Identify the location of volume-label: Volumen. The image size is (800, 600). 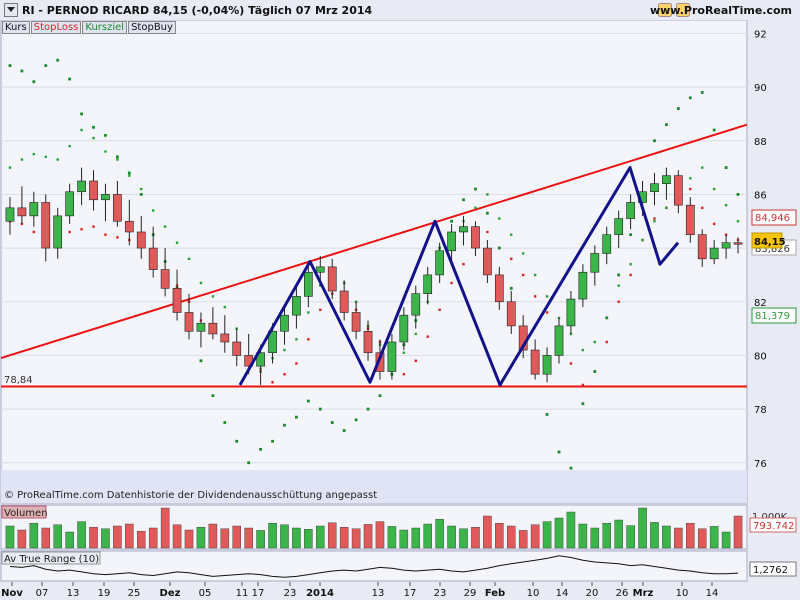
(26, 513).